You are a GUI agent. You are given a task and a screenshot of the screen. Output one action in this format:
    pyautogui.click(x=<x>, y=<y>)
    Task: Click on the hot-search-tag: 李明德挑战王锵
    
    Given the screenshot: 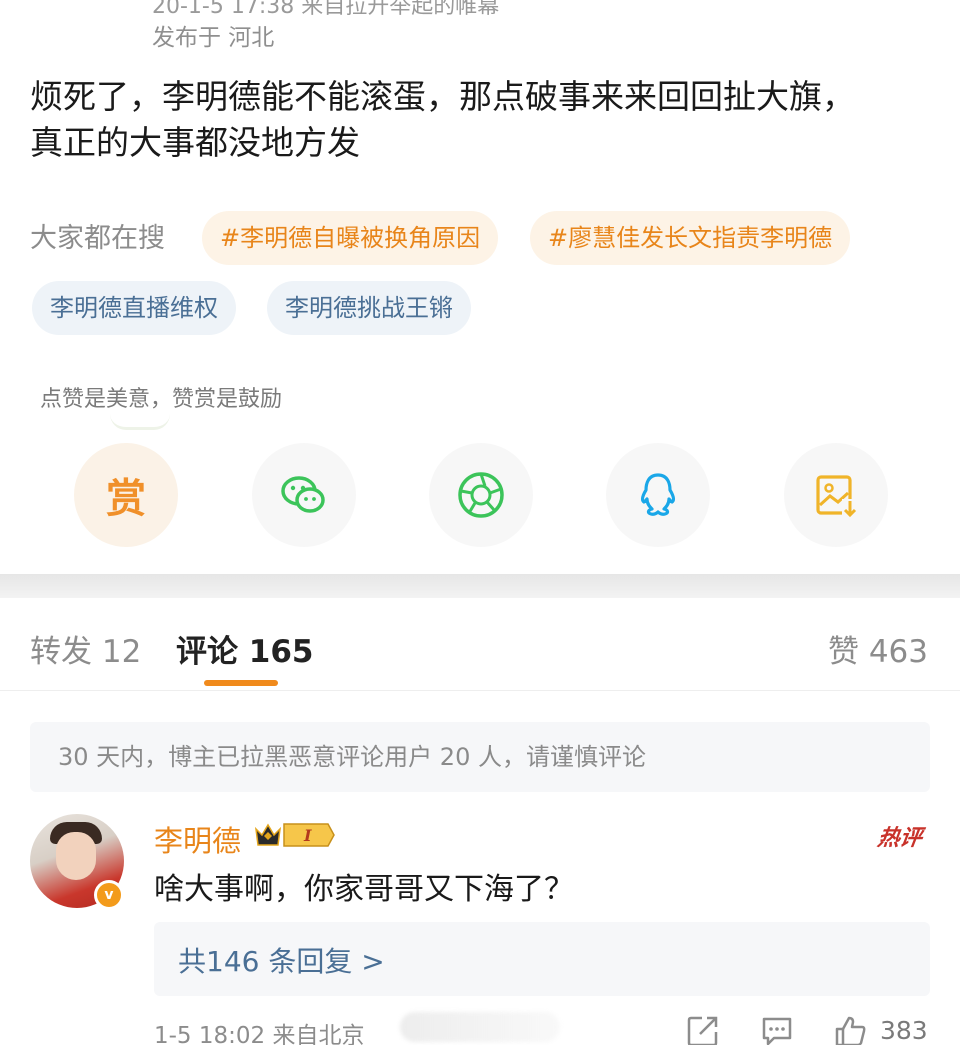 What is the action you would take?
    pyautogui.click(x=369, y=308)
    